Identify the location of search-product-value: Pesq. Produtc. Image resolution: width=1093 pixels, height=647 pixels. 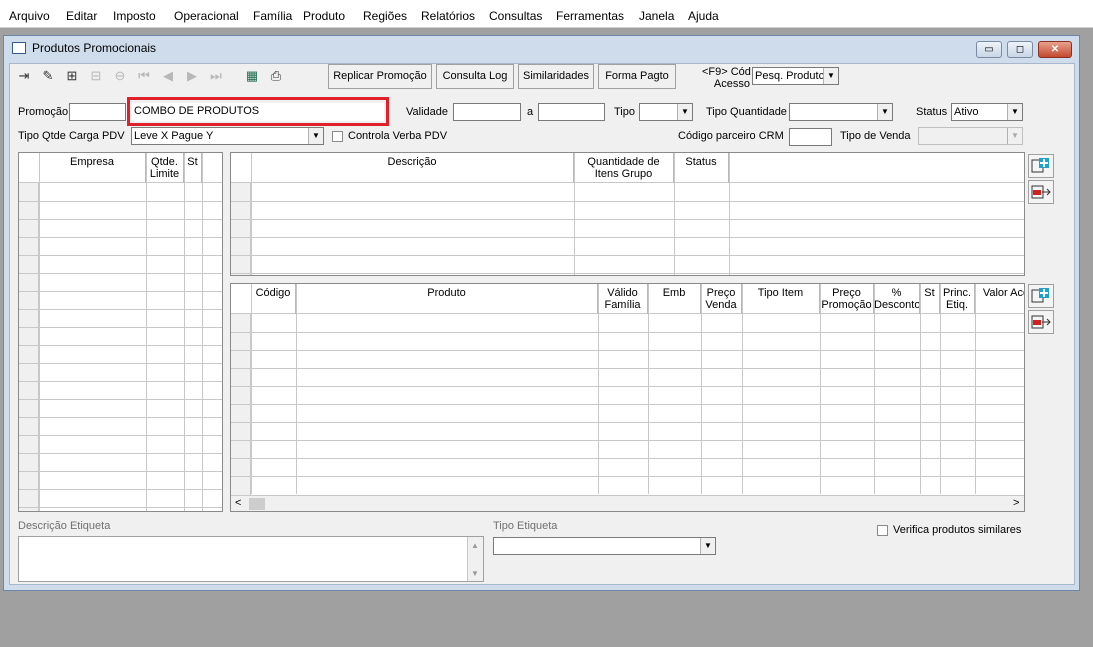
(790, 76).